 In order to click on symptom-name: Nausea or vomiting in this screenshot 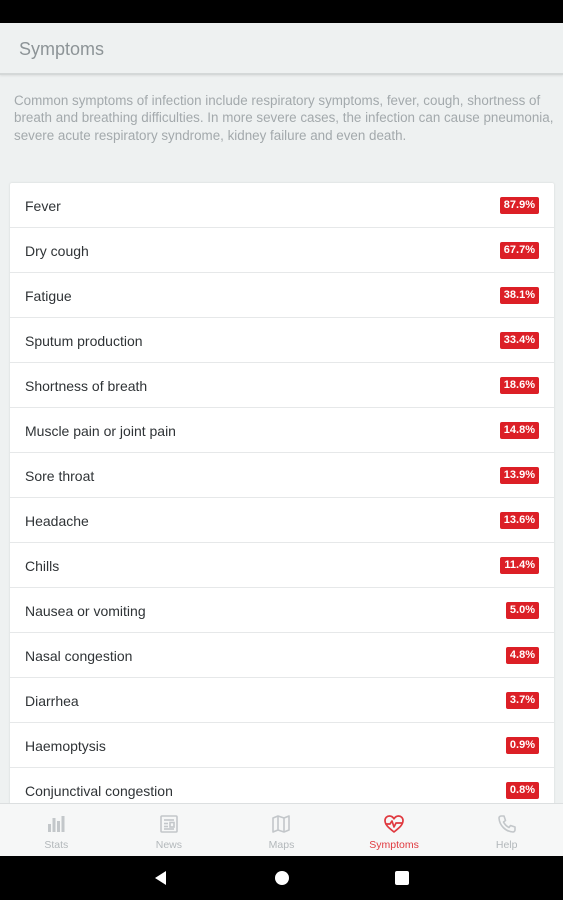, I will do `click(85, 611)`.